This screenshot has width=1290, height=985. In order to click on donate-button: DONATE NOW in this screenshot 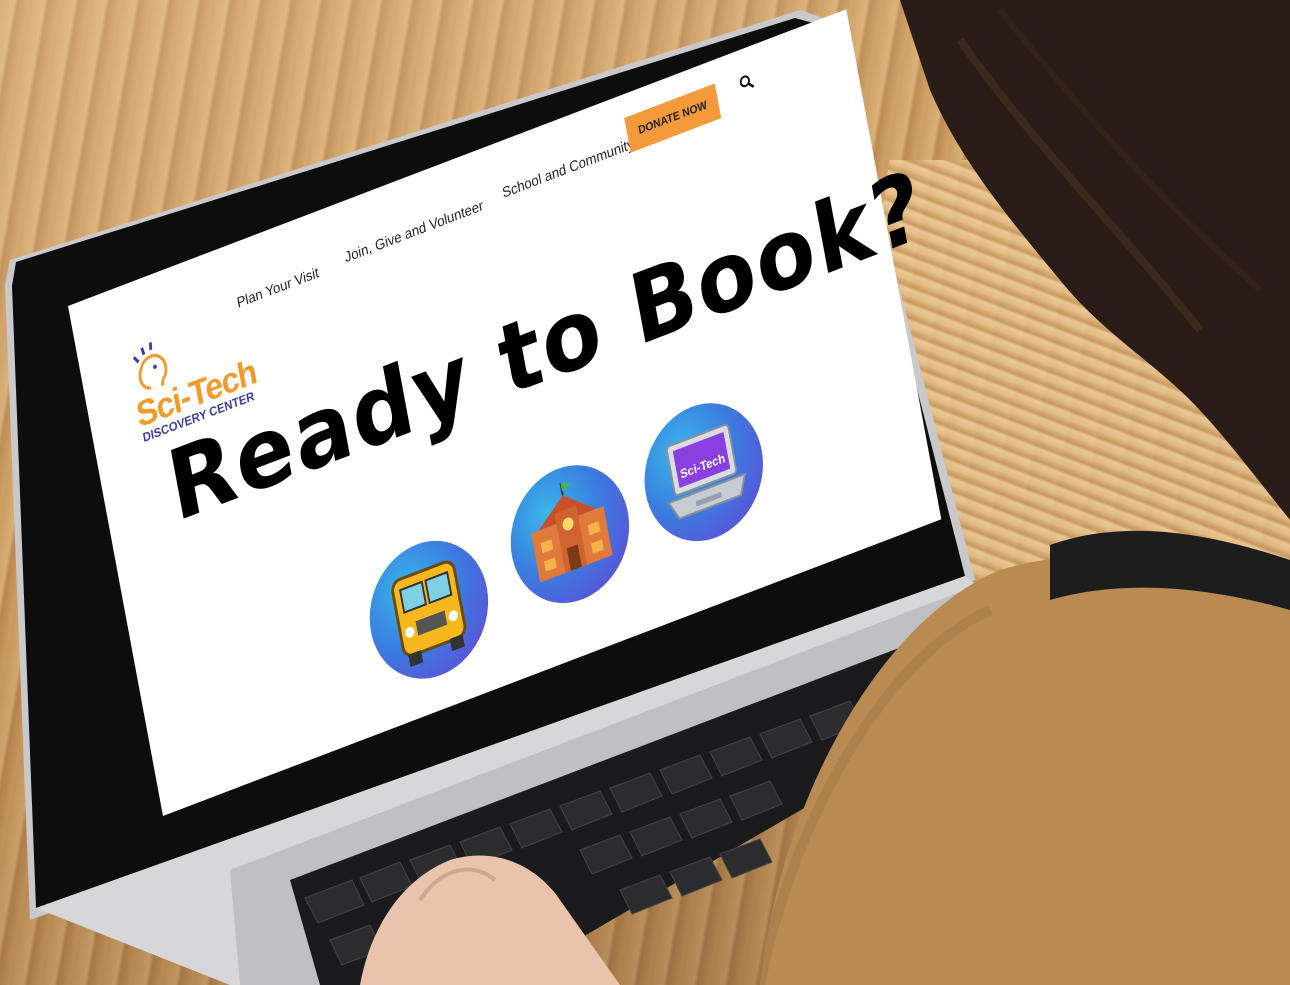, I will do `click(673, 118)`.